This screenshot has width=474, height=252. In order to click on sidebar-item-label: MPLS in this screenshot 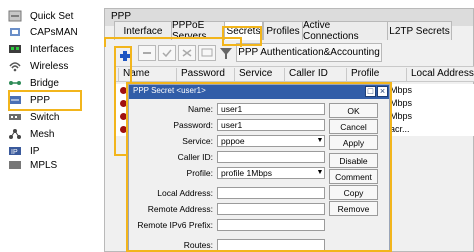, I will do `click(44, 165)`.